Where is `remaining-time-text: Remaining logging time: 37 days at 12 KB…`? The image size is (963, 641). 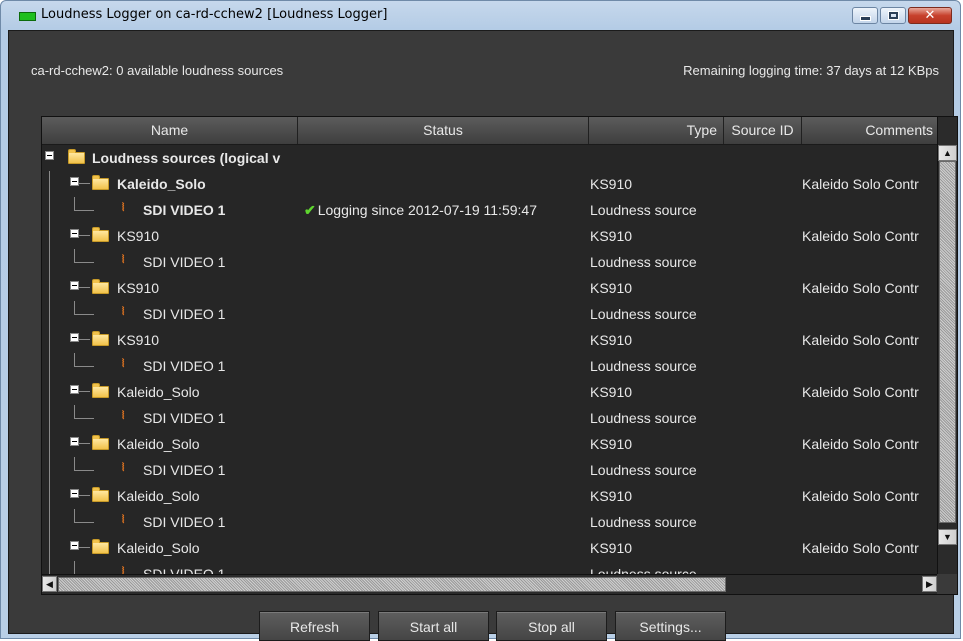 remaining-time-text: Remaining logging time: 37 days at 12 KB… is located at coordinates (811, 70).